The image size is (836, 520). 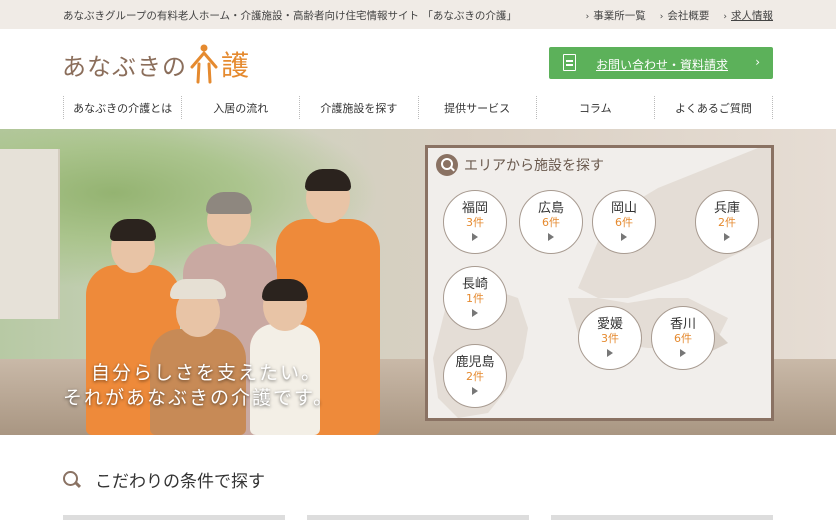 What do you see at coordinates (285, 357) in the screenshot?
I see `hero-person-girl` at bounding box center [285, 357].